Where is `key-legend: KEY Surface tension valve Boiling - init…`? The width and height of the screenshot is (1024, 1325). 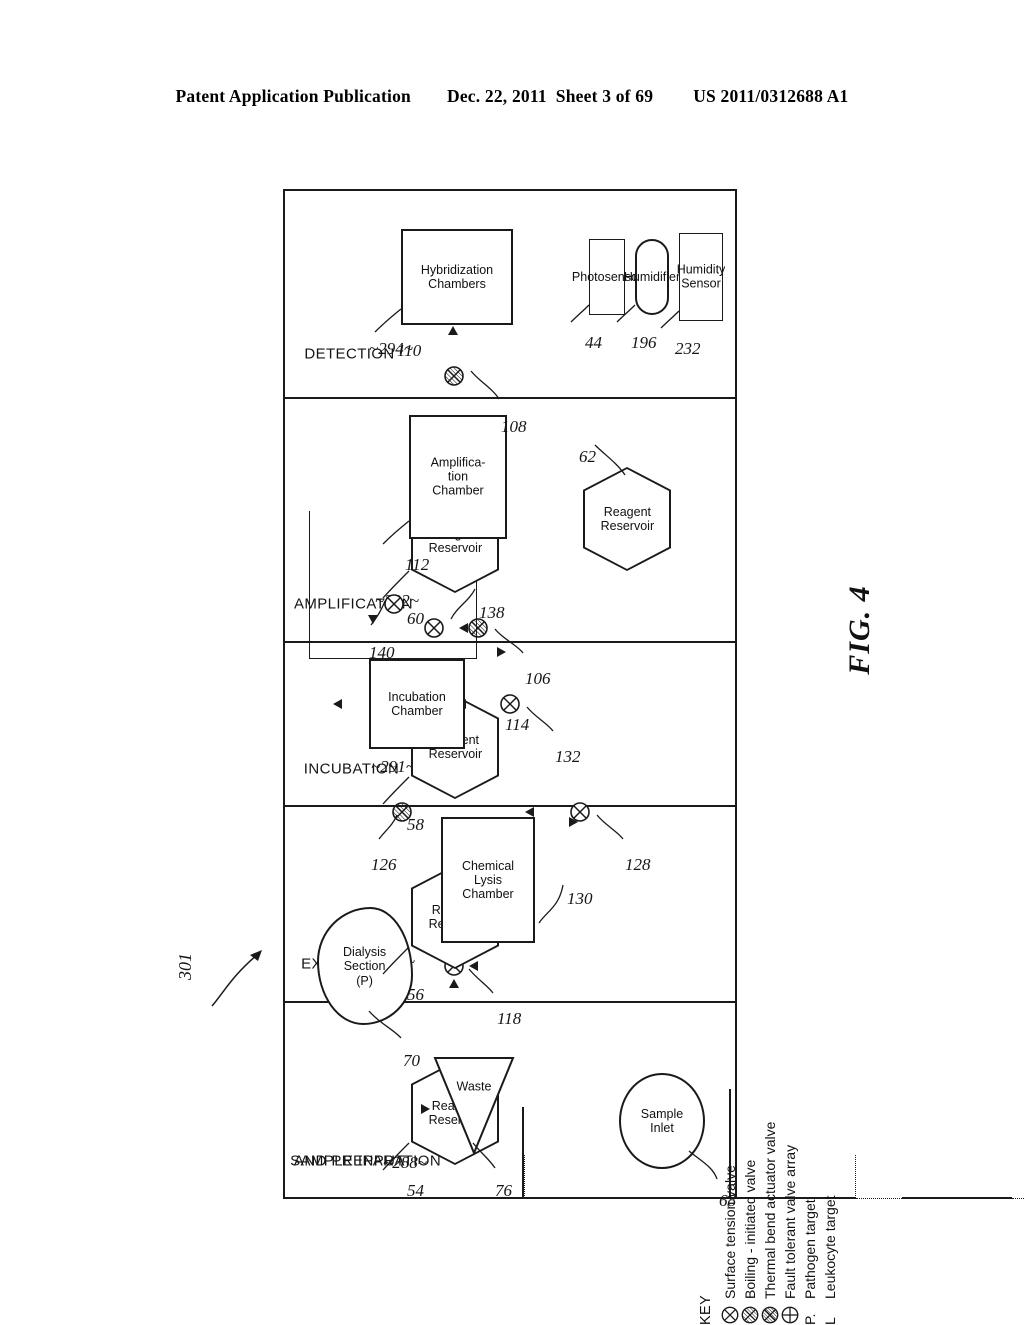 key-legend: KEY Surface tension valve Boiling - init… is located at coordinates (768, 1090).